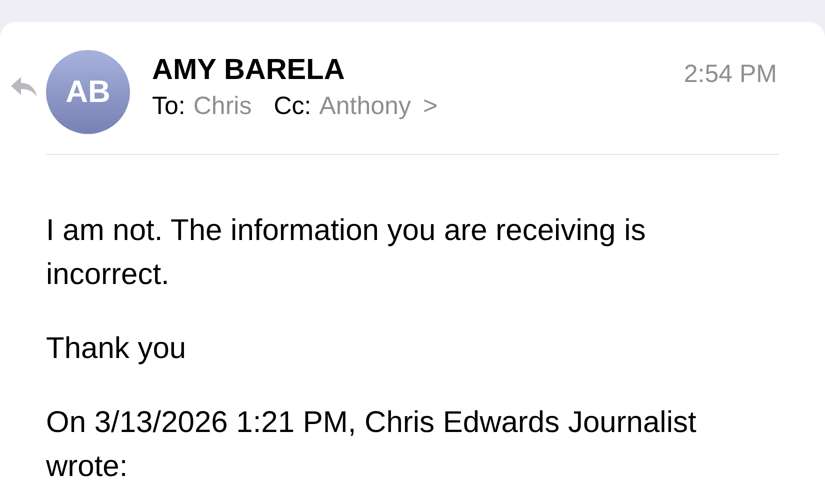 The height and width of the screenshot is (496, 825). Describe the element at coordinates (249, 70) in the screenshot. I see `sender-name: AMY BARELA` at that location.